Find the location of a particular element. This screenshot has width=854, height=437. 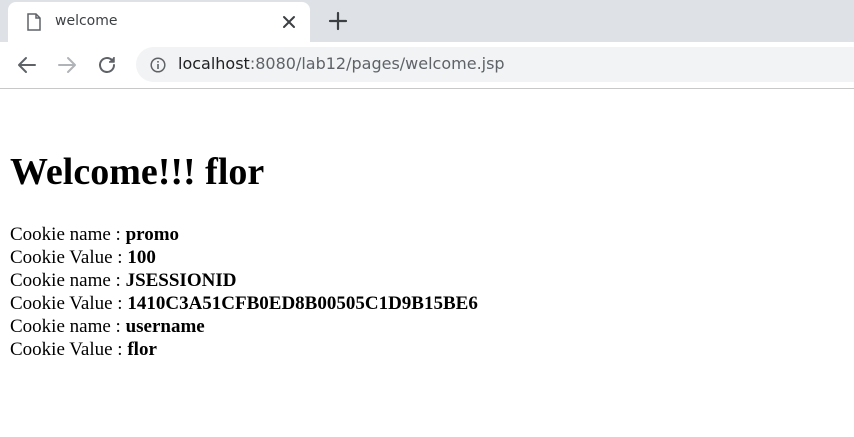

browser-tab: welcome is located at coordinates (159, 22).